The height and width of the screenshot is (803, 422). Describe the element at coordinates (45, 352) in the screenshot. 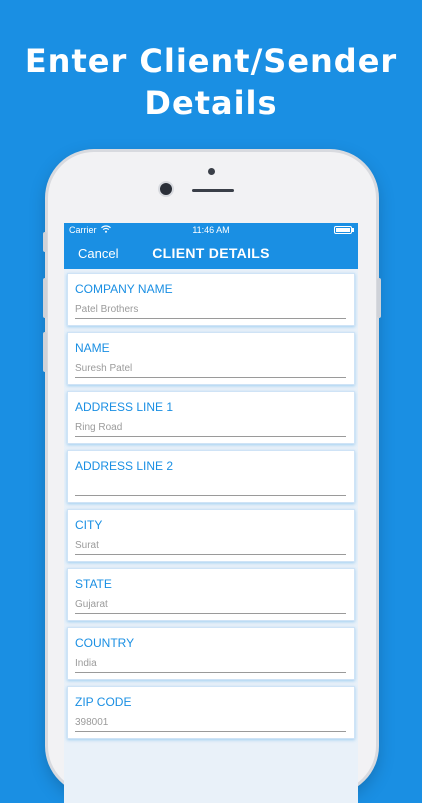

I see `volume-down-button` at that location.